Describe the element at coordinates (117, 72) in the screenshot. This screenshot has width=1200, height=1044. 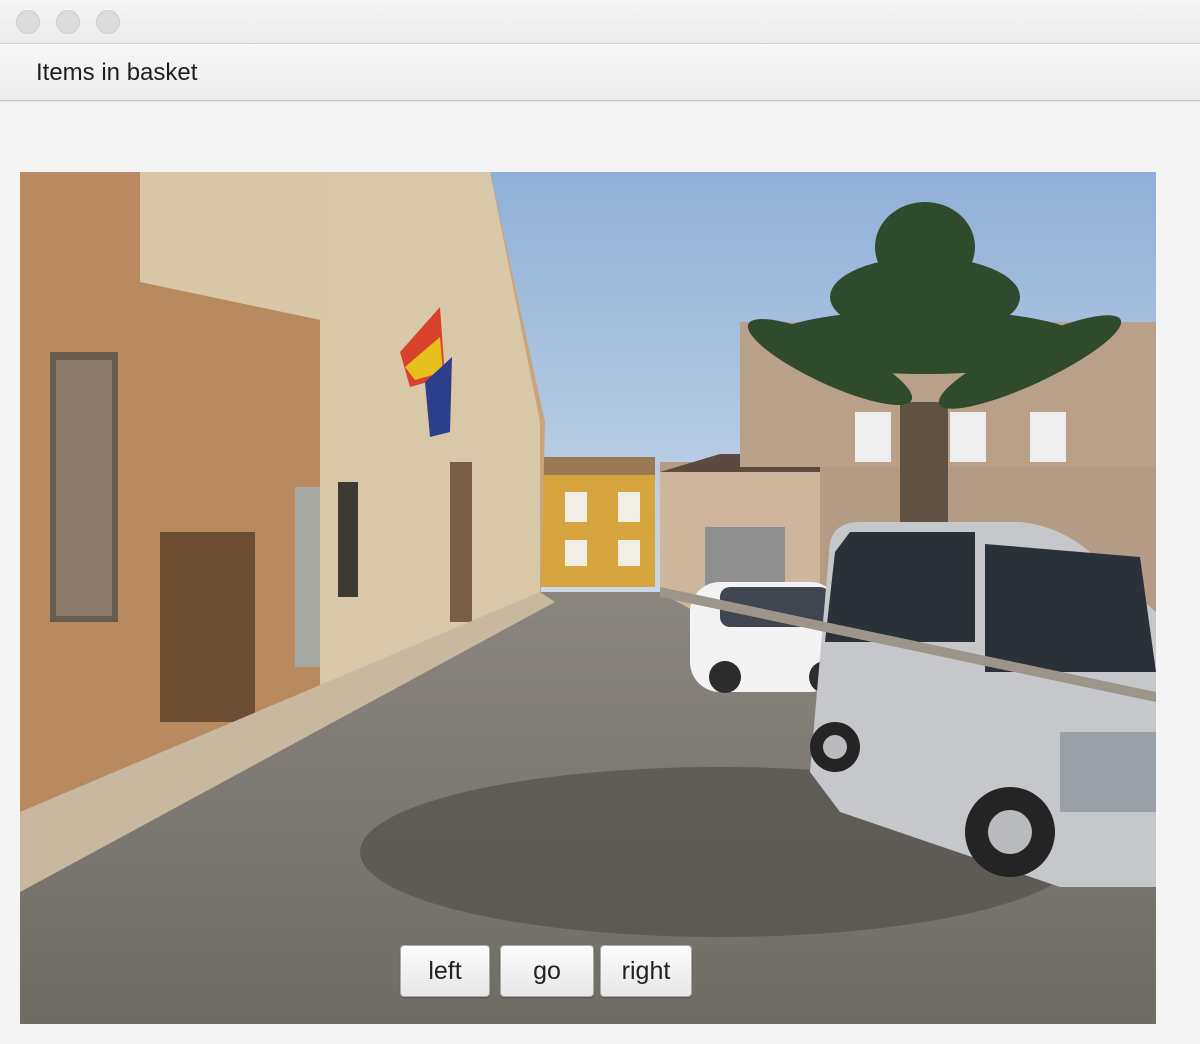
I see `page-title: Items in basket` at that location.